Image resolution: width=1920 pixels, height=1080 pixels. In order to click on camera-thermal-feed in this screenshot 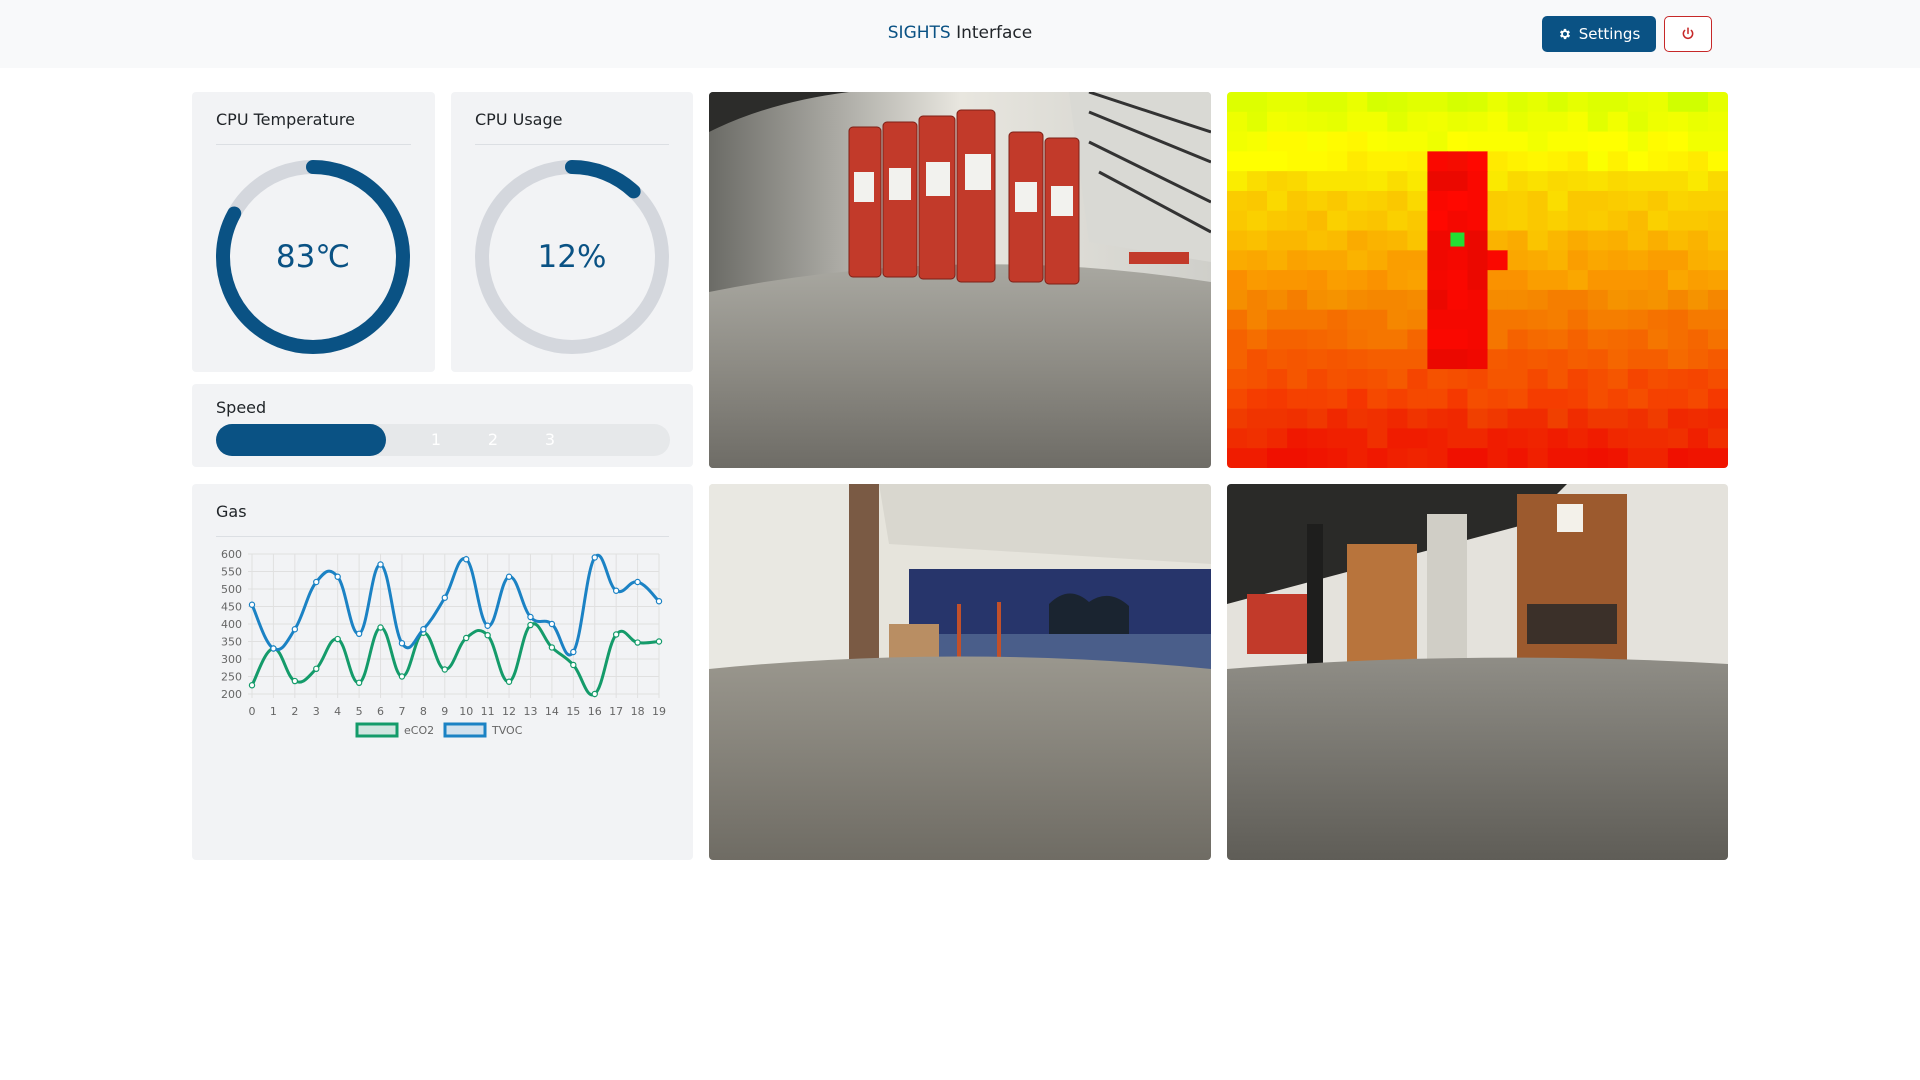, I will do `click(1477, 280)`.